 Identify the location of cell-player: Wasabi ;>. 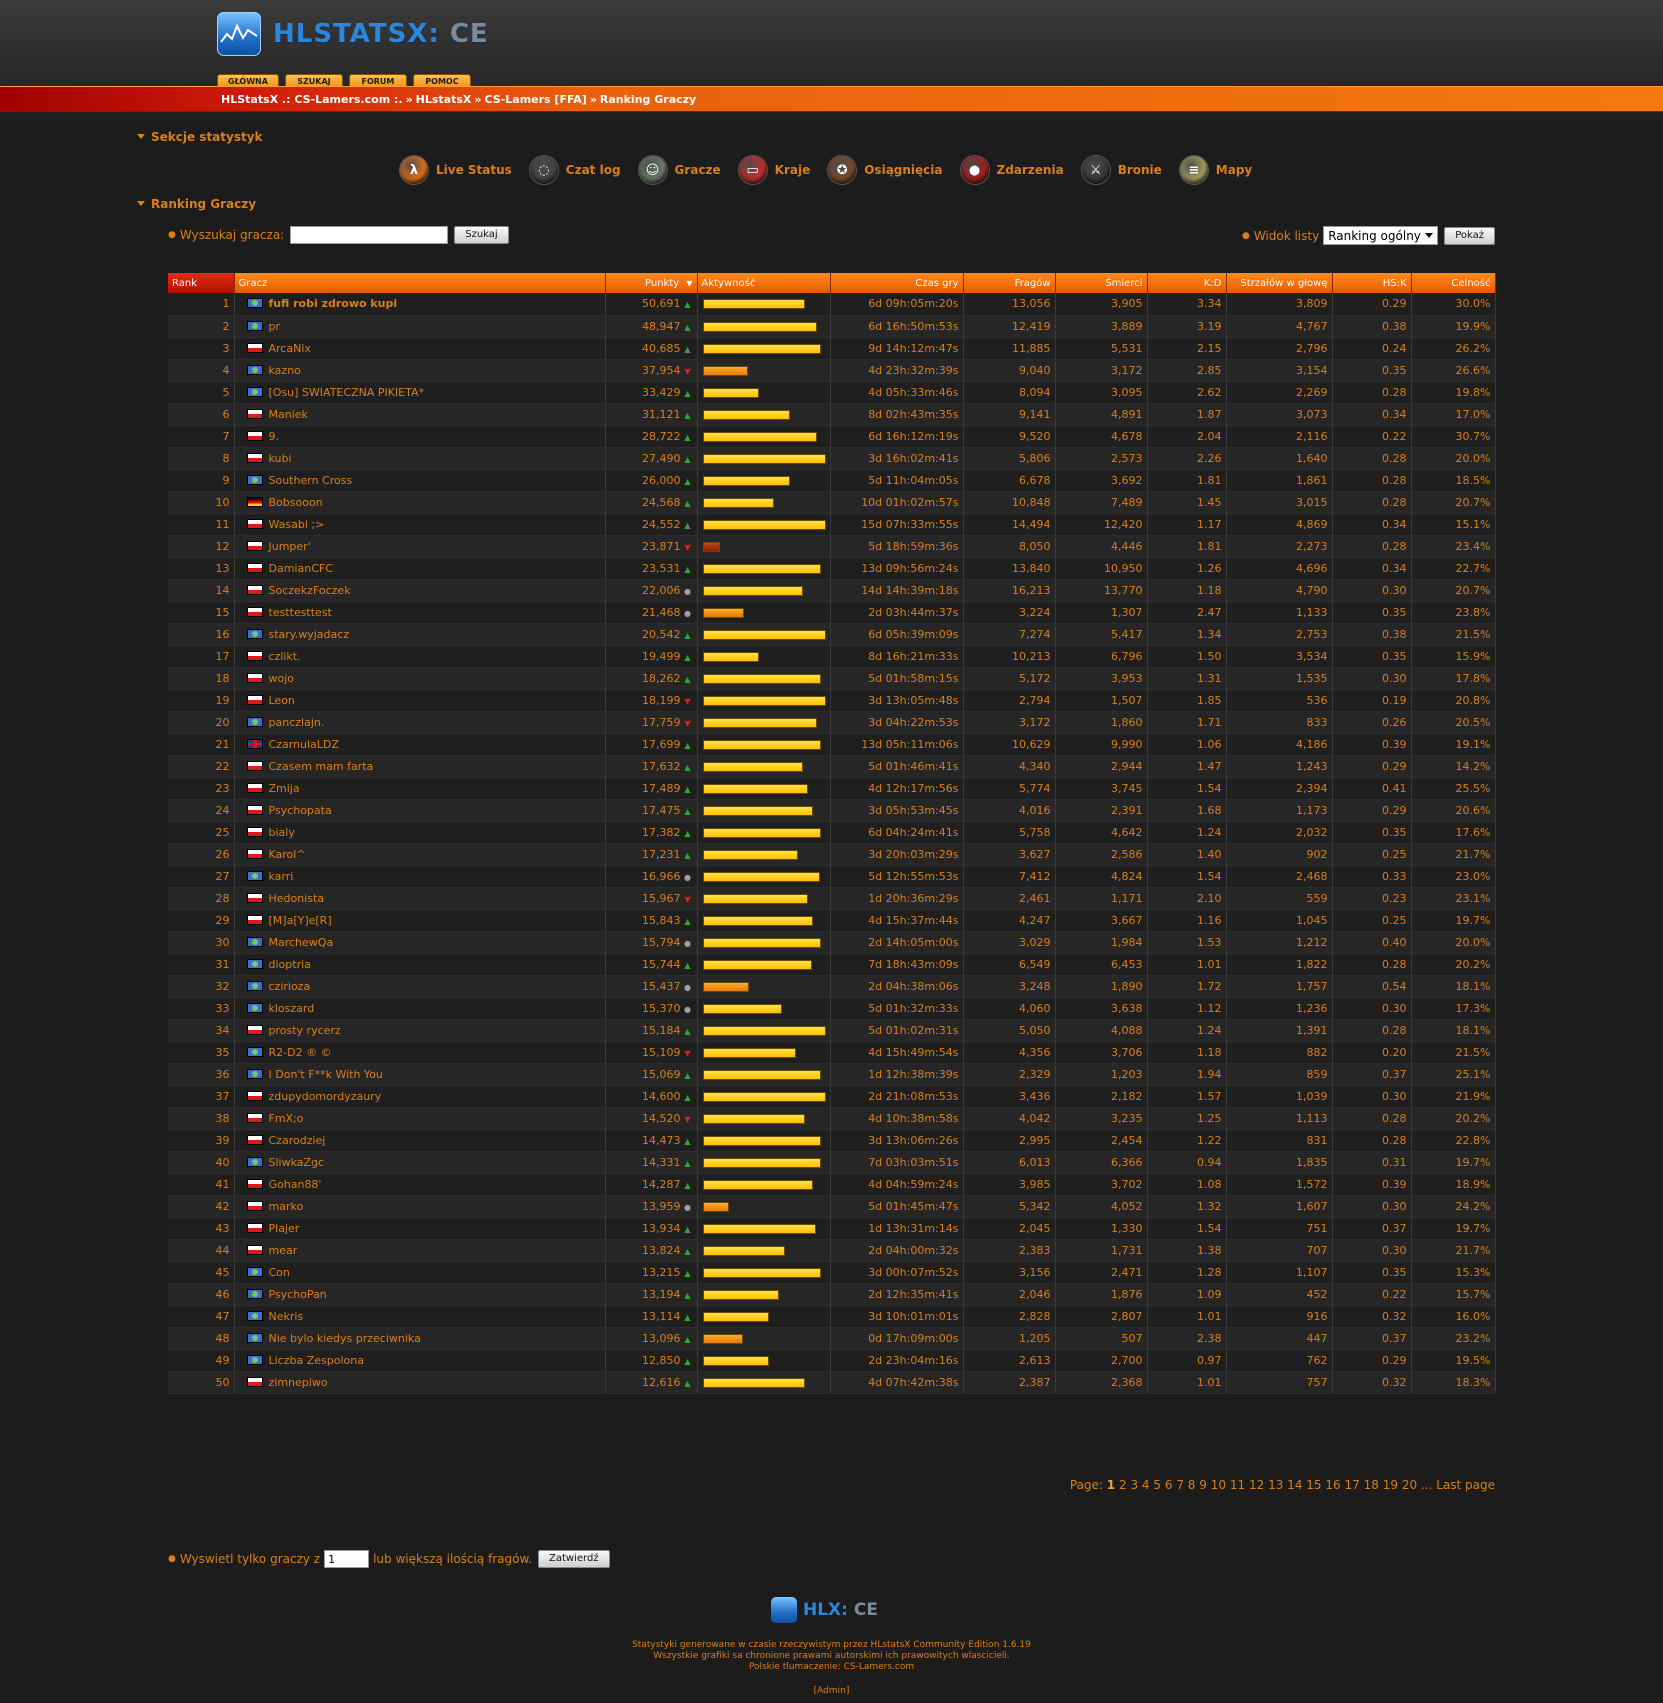
(420, 524).